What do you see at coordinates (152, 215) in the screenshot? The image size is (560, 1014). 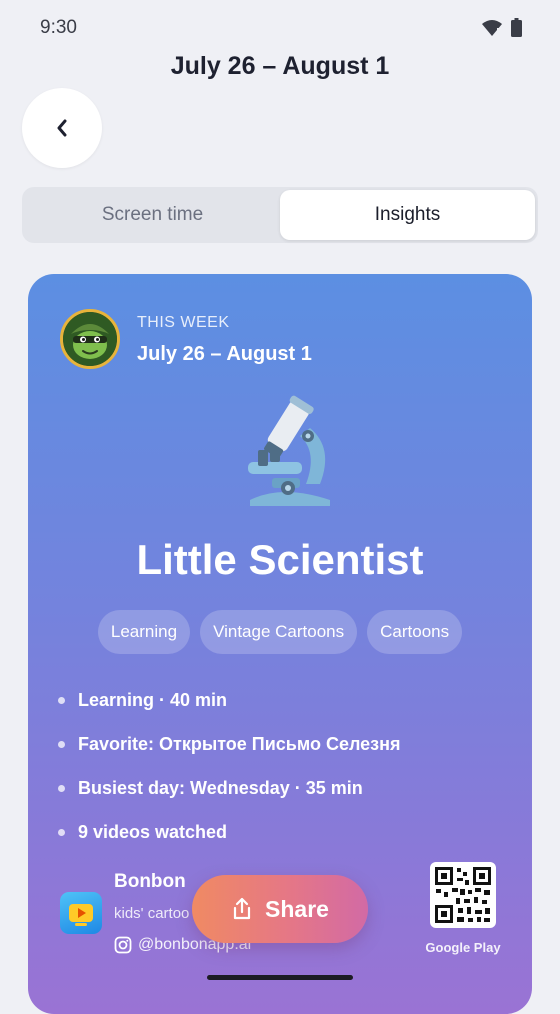 I see `tab-screen-time: Screen time` at bounding box center [152, 215].